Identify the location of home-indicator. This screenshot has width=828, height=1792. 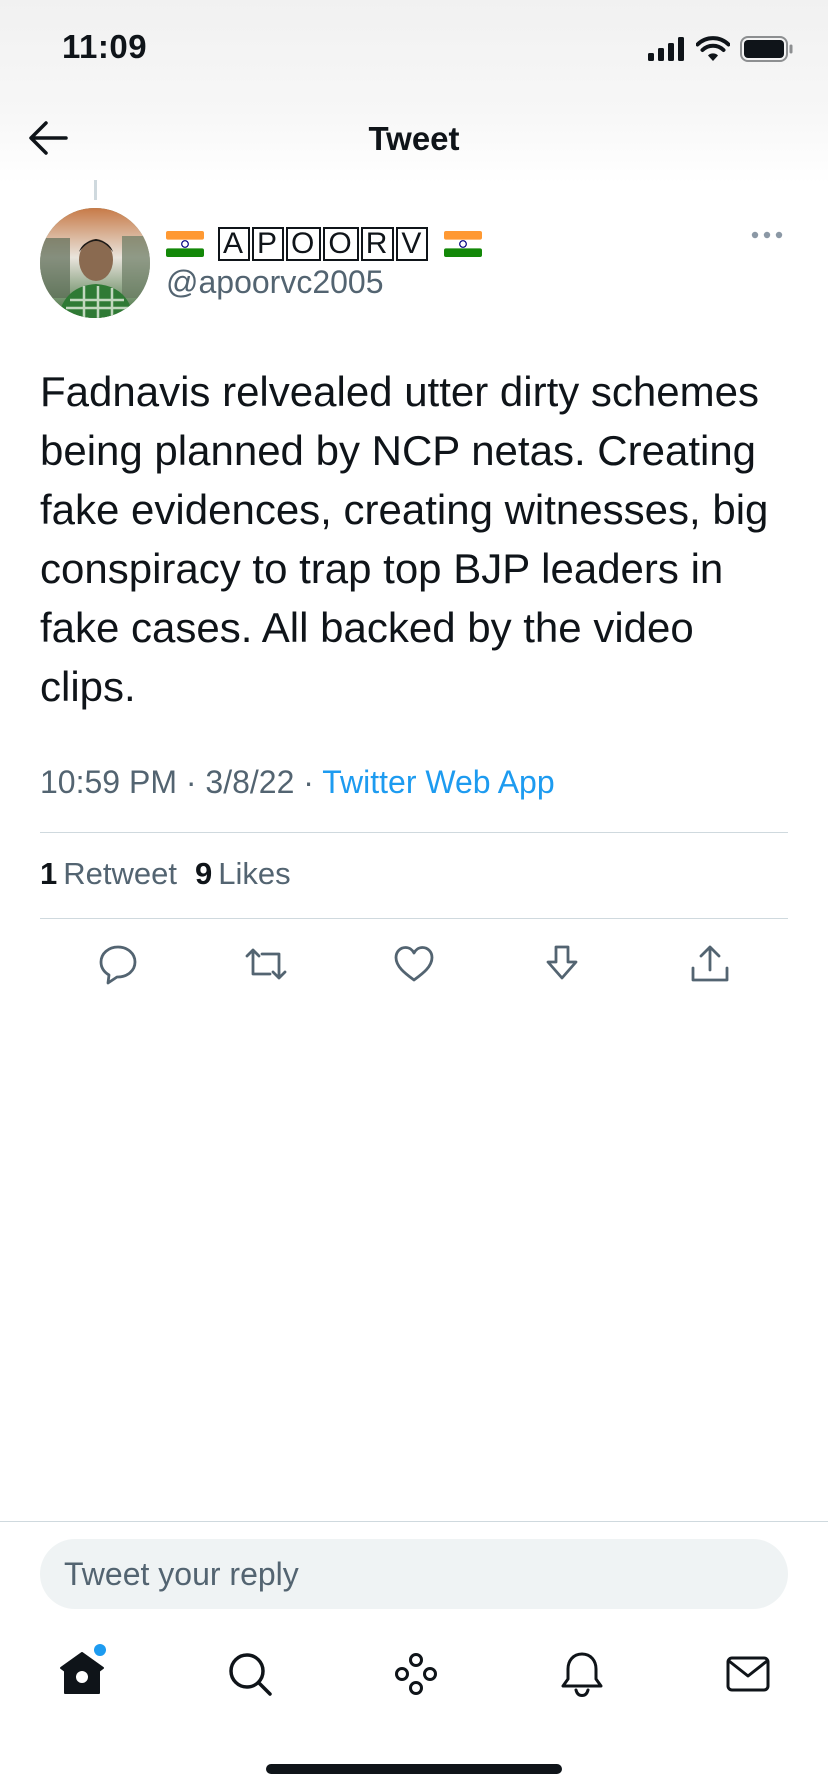
(414, 1769).